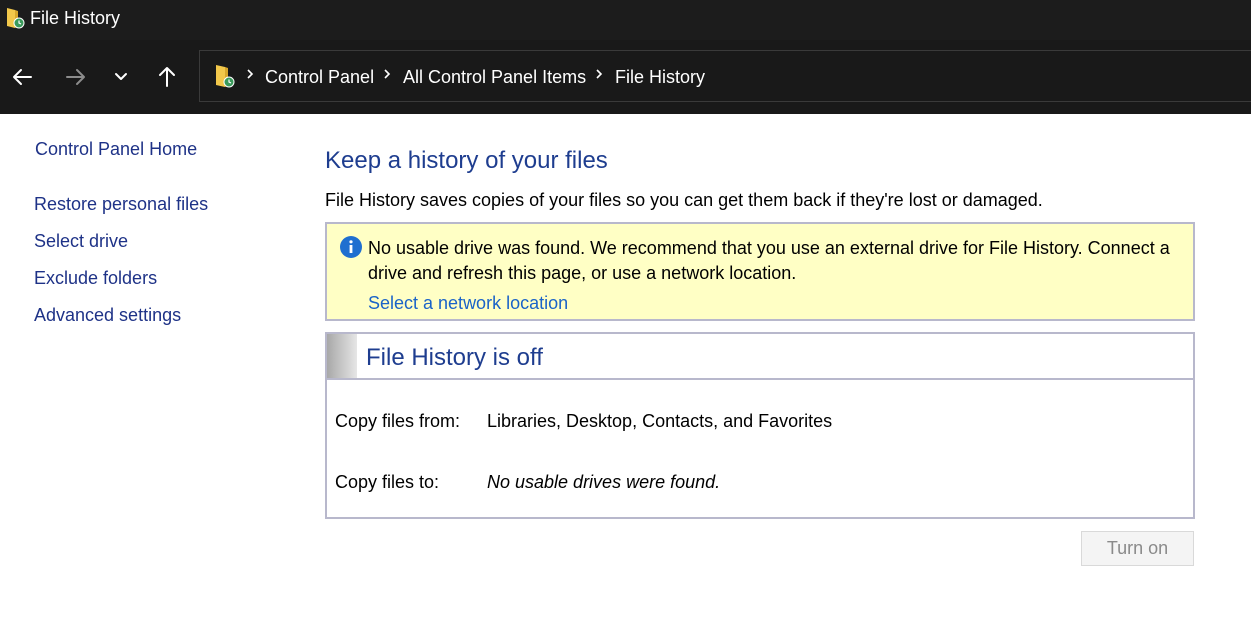  I want to click on copy-to-value: No usable drives were found., so click(604, 482).